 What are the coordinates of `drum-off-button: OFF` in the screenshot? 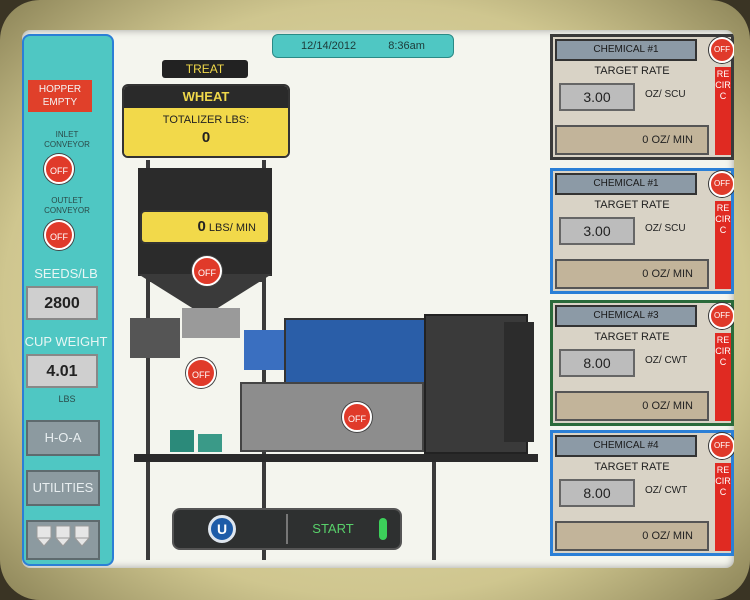 It's located at (357, 417).